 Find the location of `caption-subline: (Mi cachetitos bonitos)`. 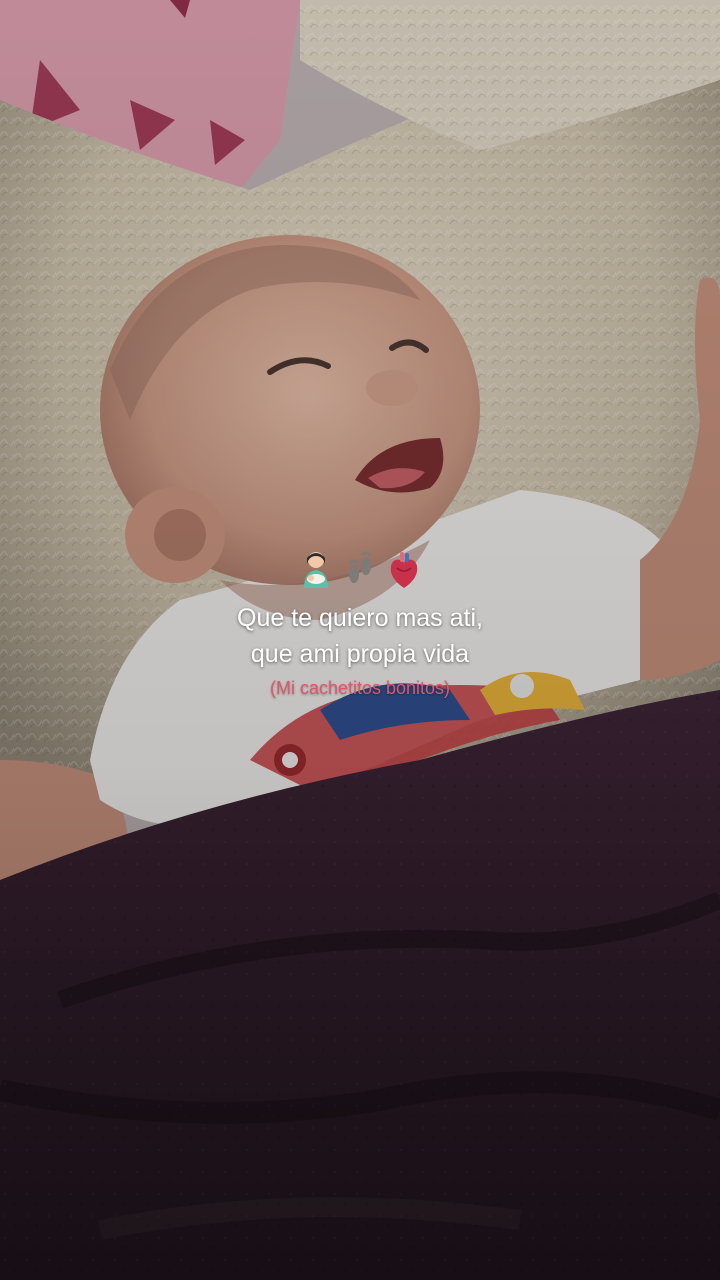

caption-subline: (Mi cachetitos bonitos) is located at coordinates (360, 688).